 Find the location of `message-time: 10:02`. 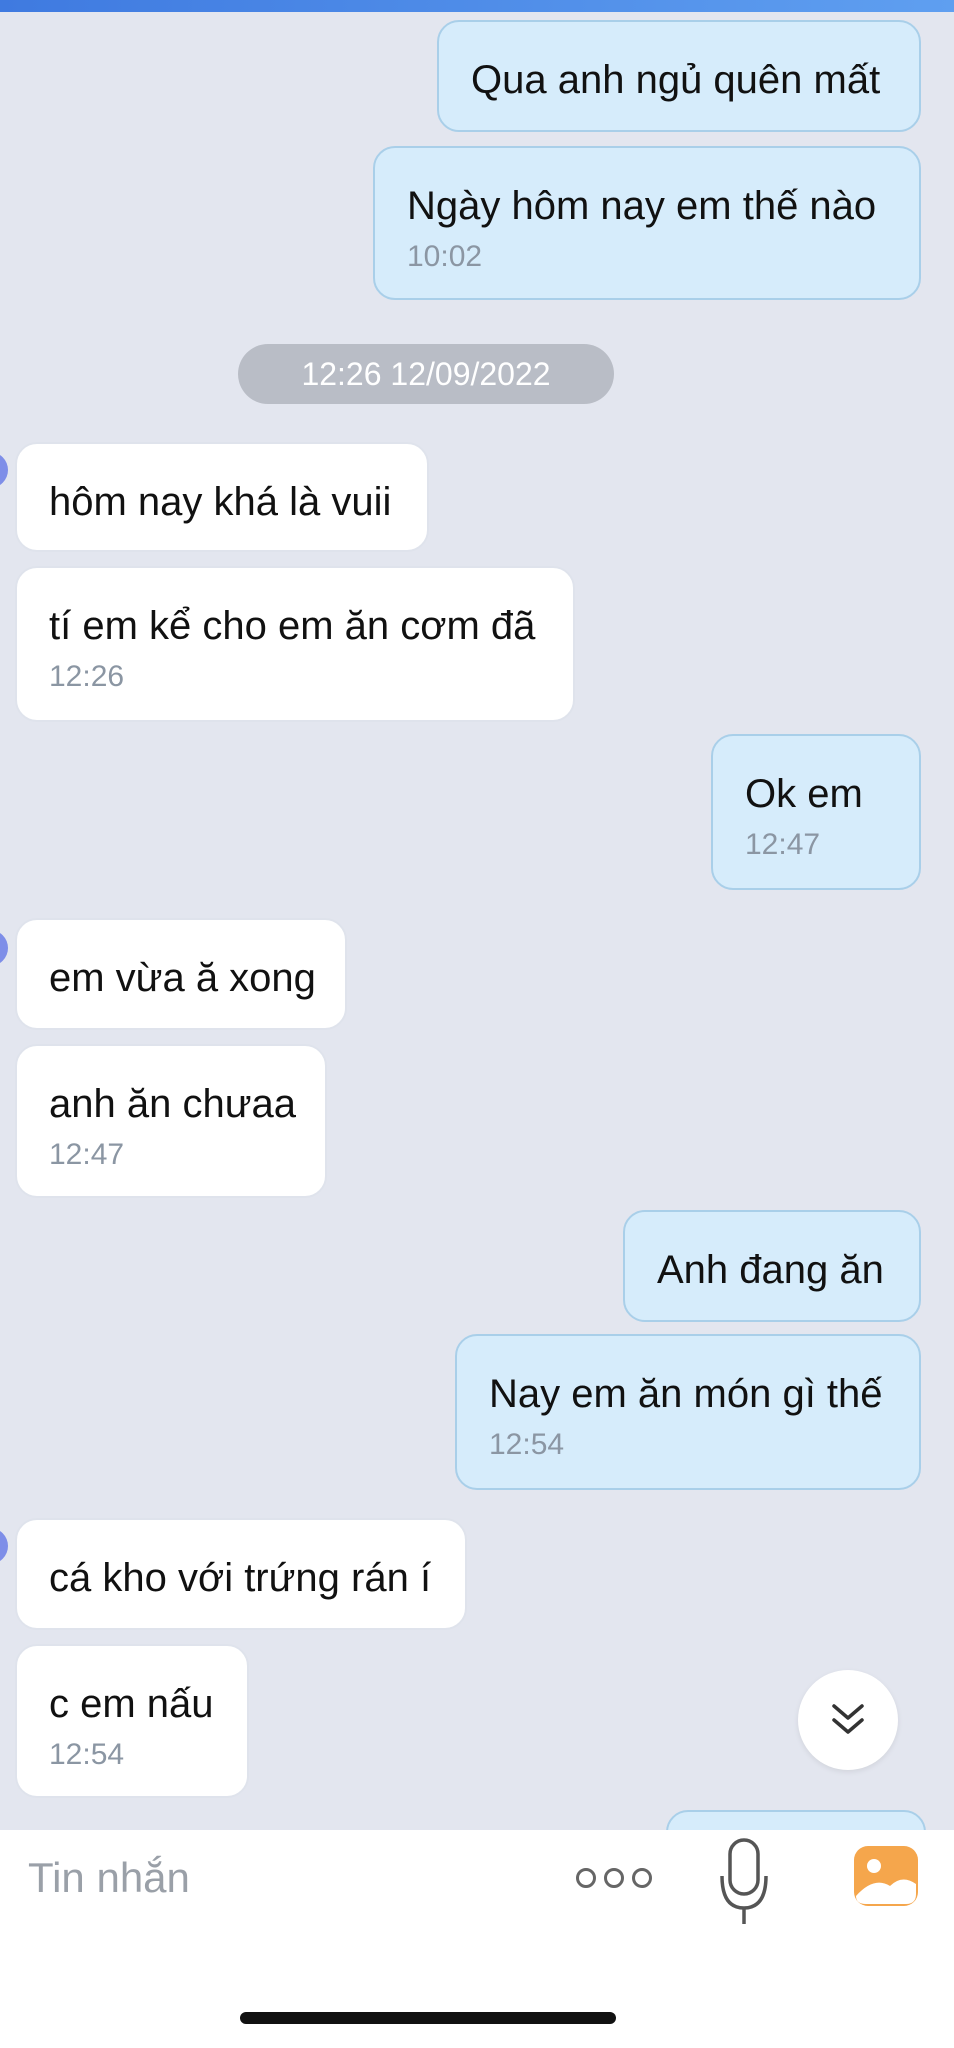

message-time: 10:02 is located at coordinates (445, 256).